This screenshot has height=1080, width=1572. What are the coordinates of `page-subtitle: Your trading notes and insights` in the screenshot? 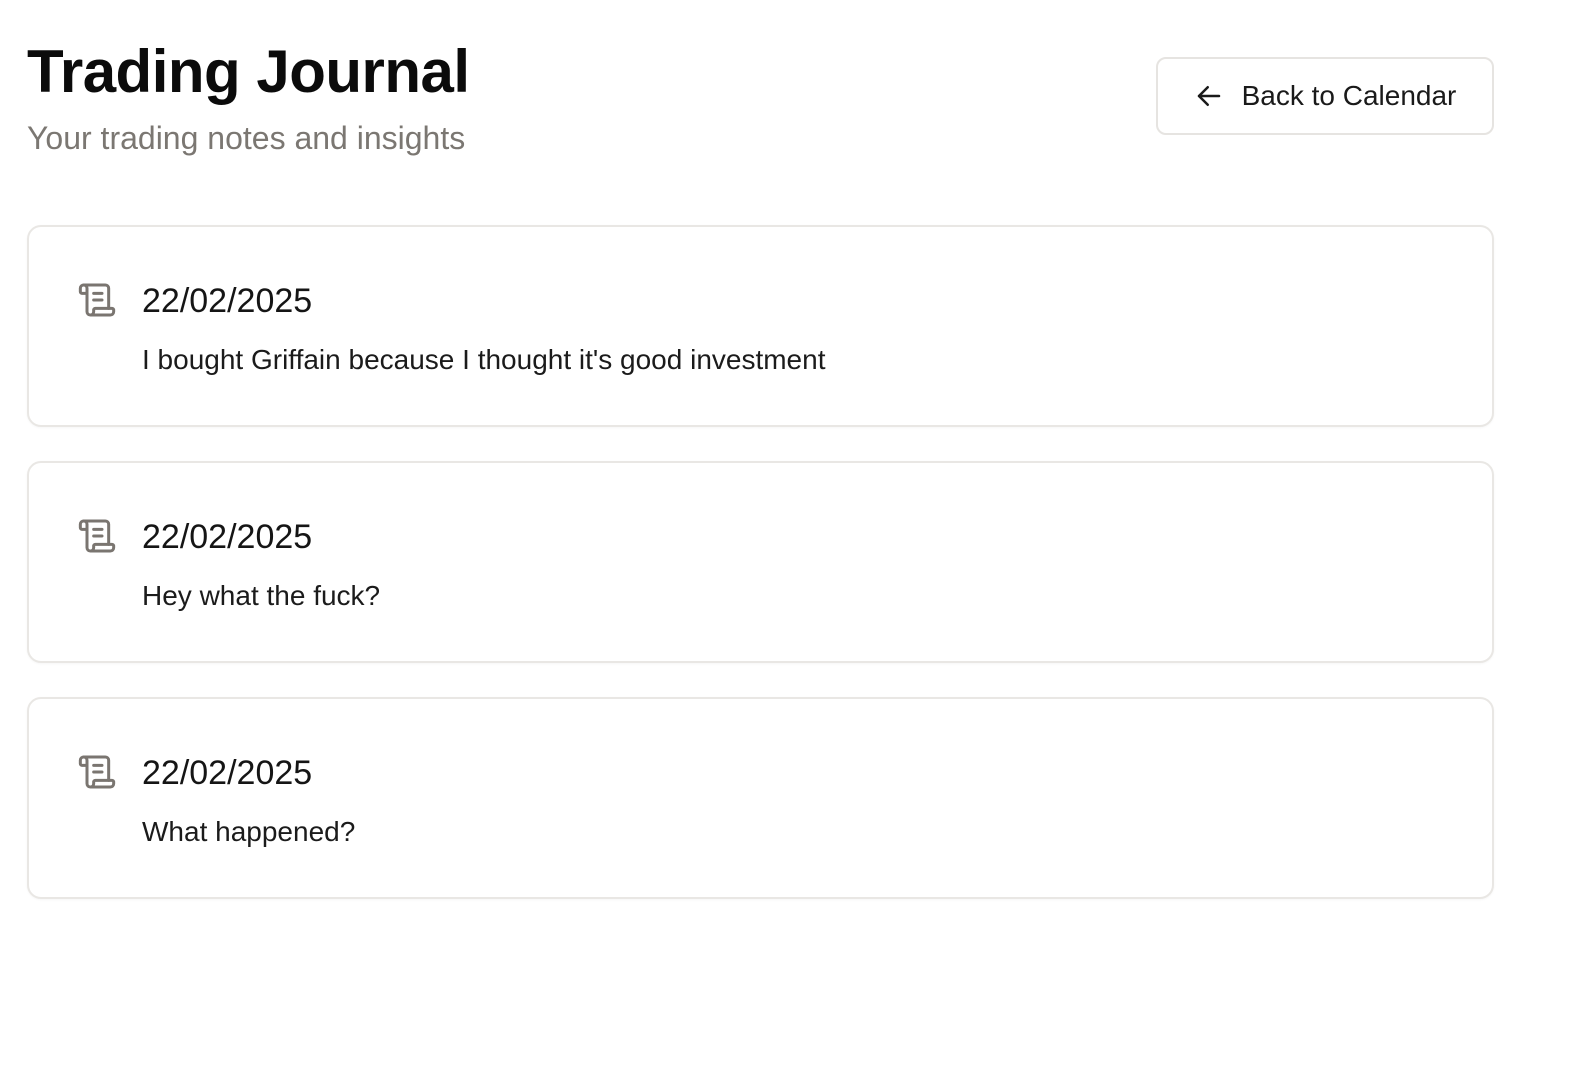 It's located at (246, 138).